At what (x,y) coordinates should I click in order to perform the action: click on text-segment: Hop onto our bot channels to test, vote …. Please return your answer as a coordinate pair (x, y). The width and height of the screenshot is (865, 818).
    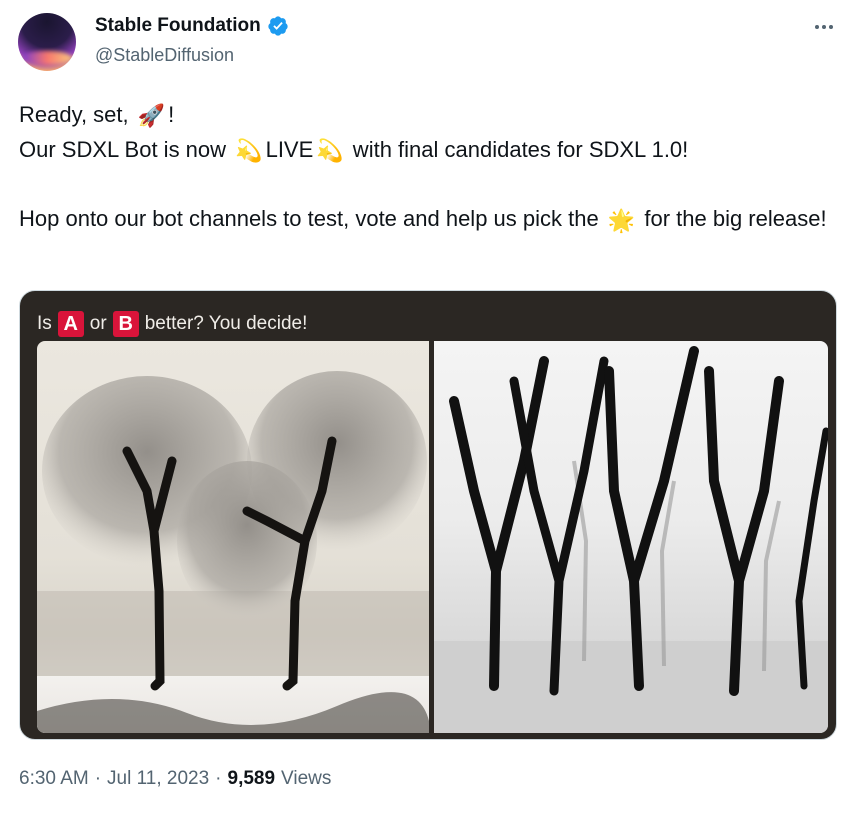
    Looking at the image, I should click on (312, 219).